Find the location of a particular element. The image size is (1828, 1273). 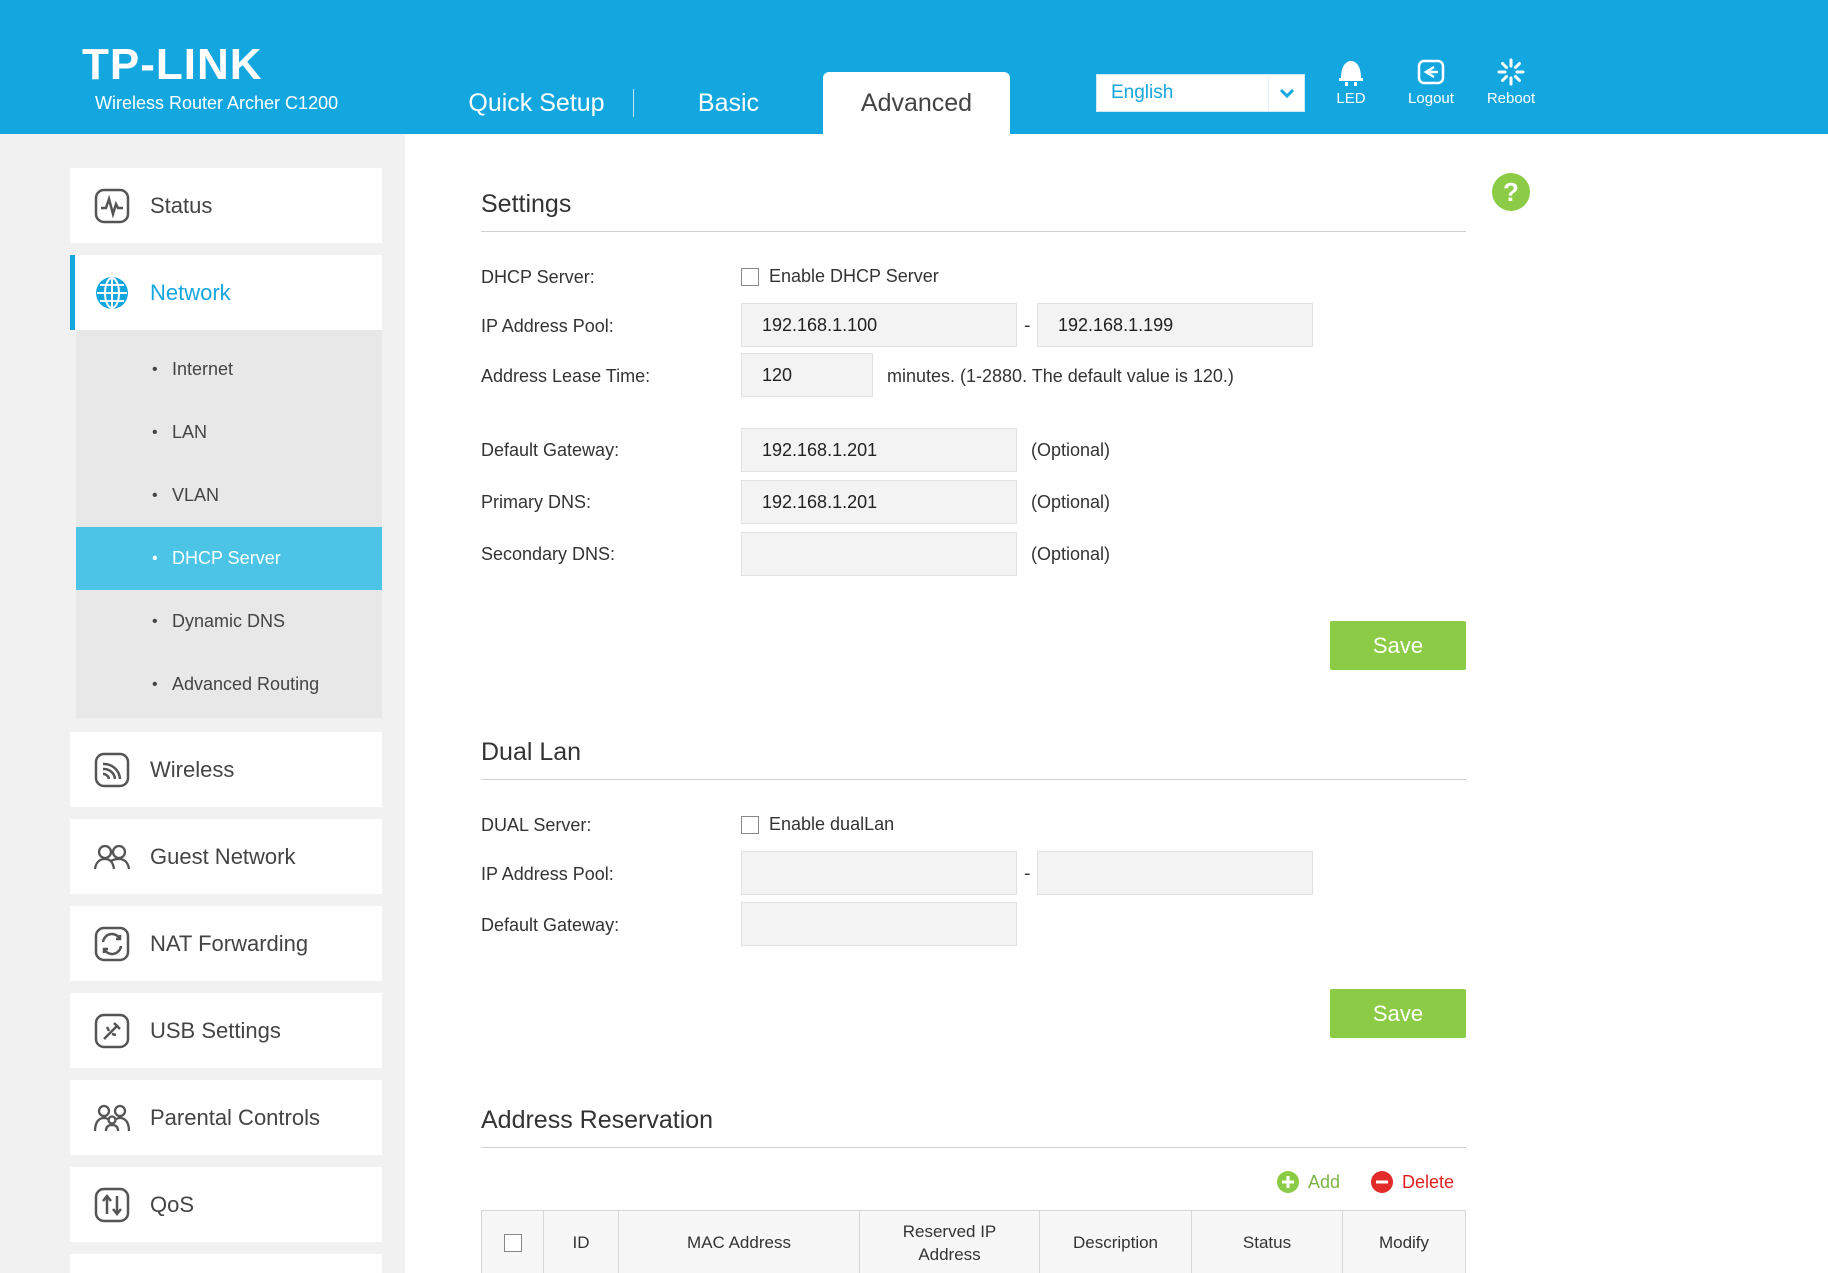

chevron-down-icon is located at coordinates (1286, 93).